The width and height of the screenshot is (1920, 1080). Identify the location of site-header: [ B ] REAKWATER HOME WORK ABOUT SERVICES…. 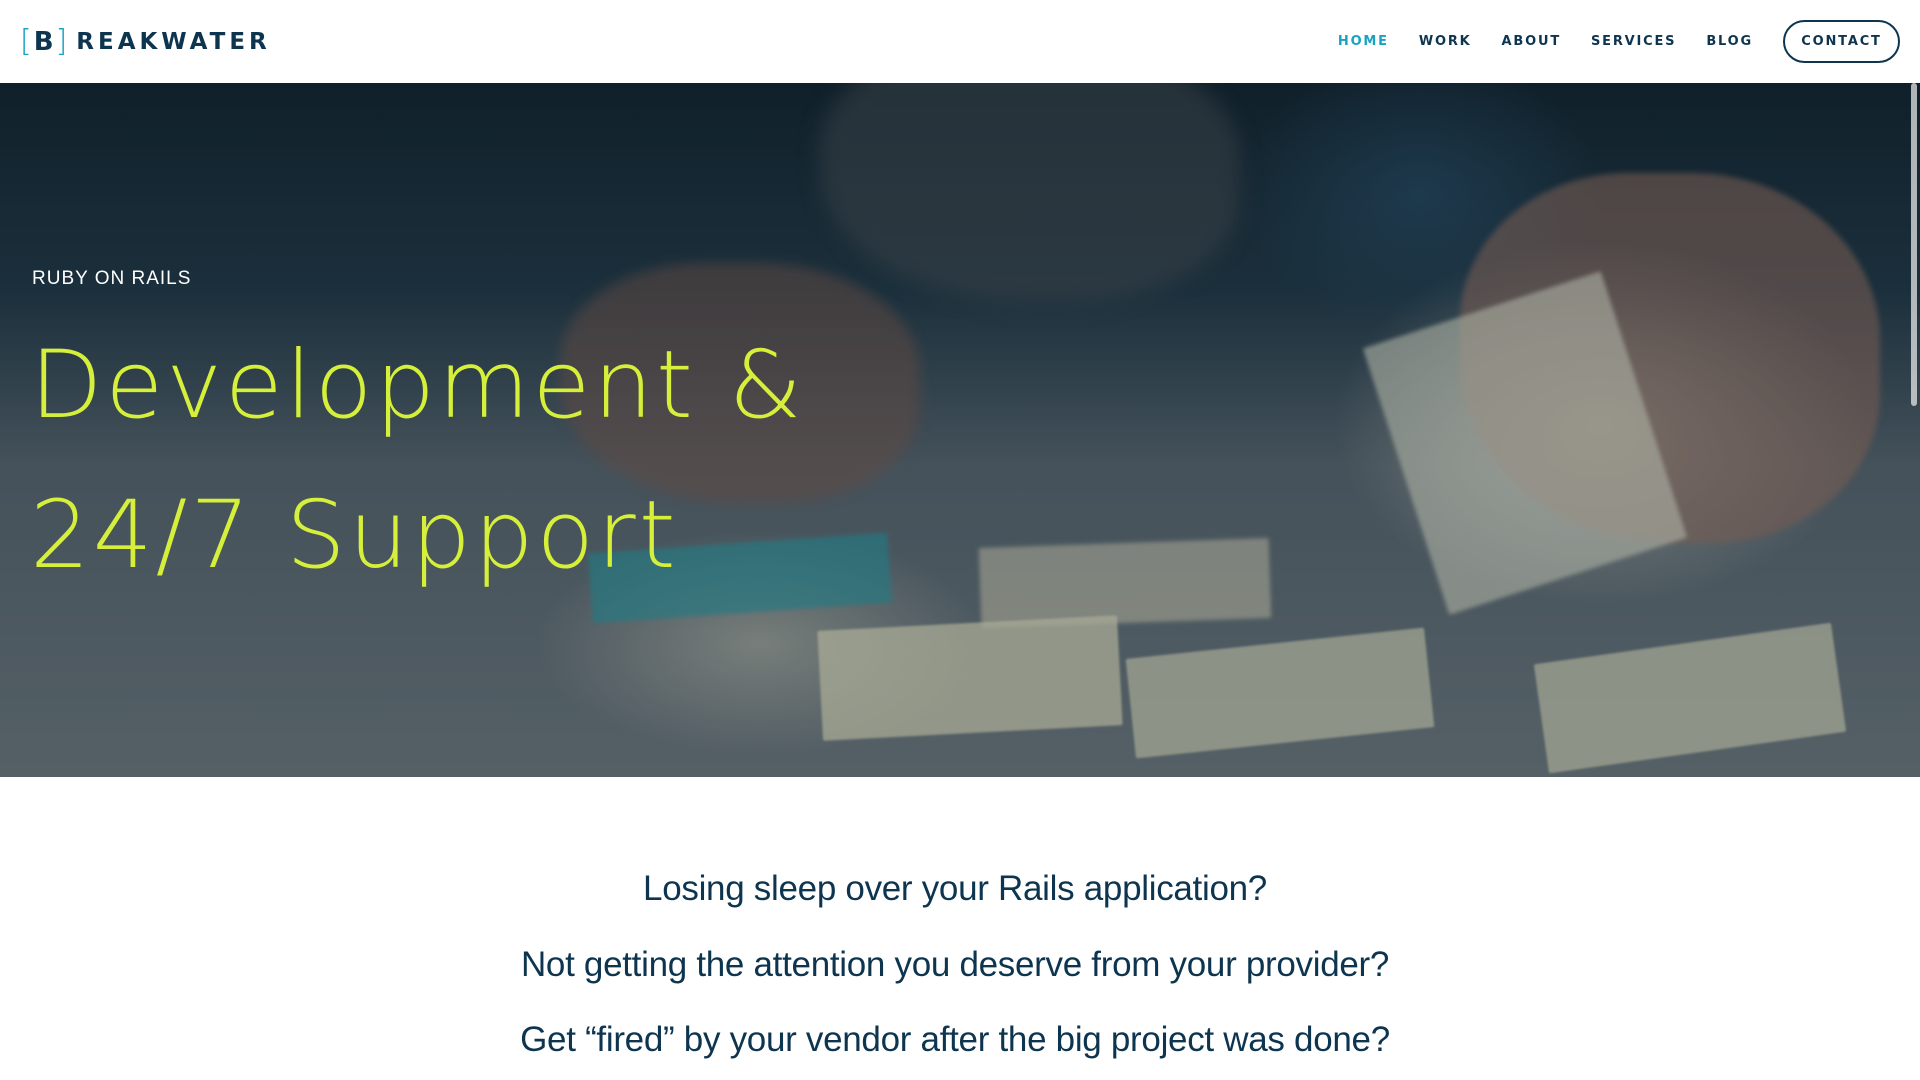
(960, 41).